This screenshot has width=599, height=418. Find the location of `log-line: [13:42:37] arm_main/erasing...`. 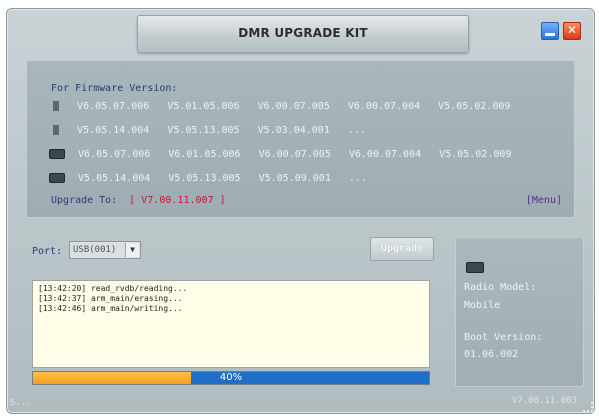

log-line: [13:42:37] arm_main/erasing... is located at coordinates (110, 298).